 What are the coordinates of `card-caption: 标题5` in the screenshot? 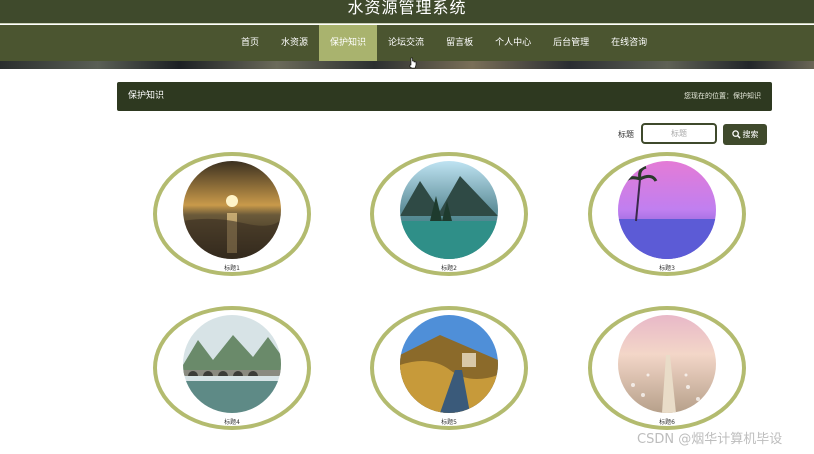 It's located at (449, 421).